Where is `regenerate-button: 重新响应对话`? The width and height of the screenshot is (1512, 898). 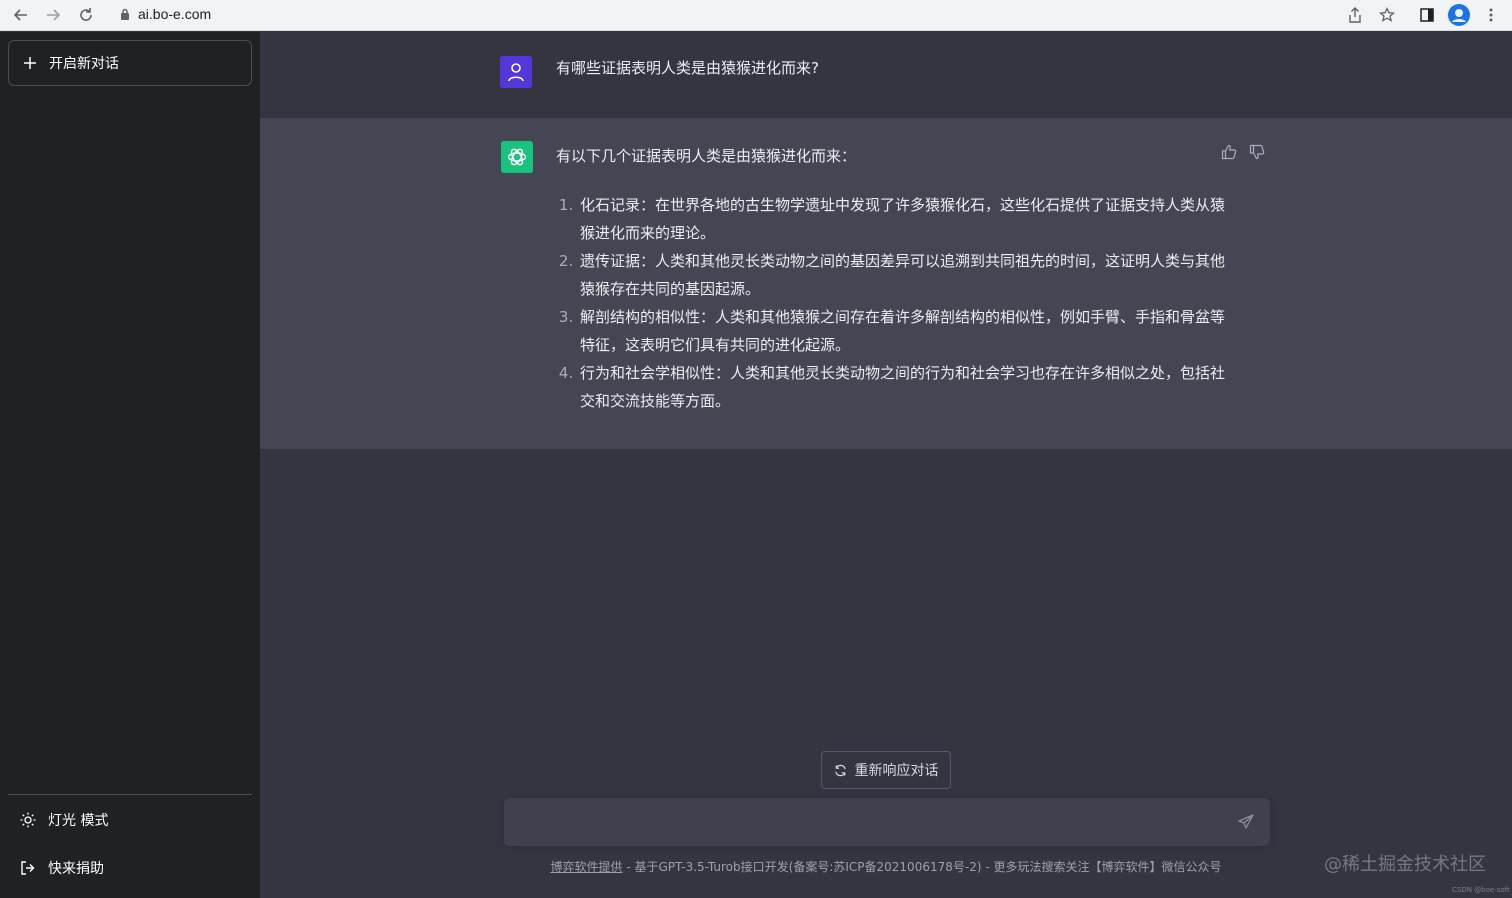 regenerate-button: 重新响应对话 is located at coordinates (886, 770).